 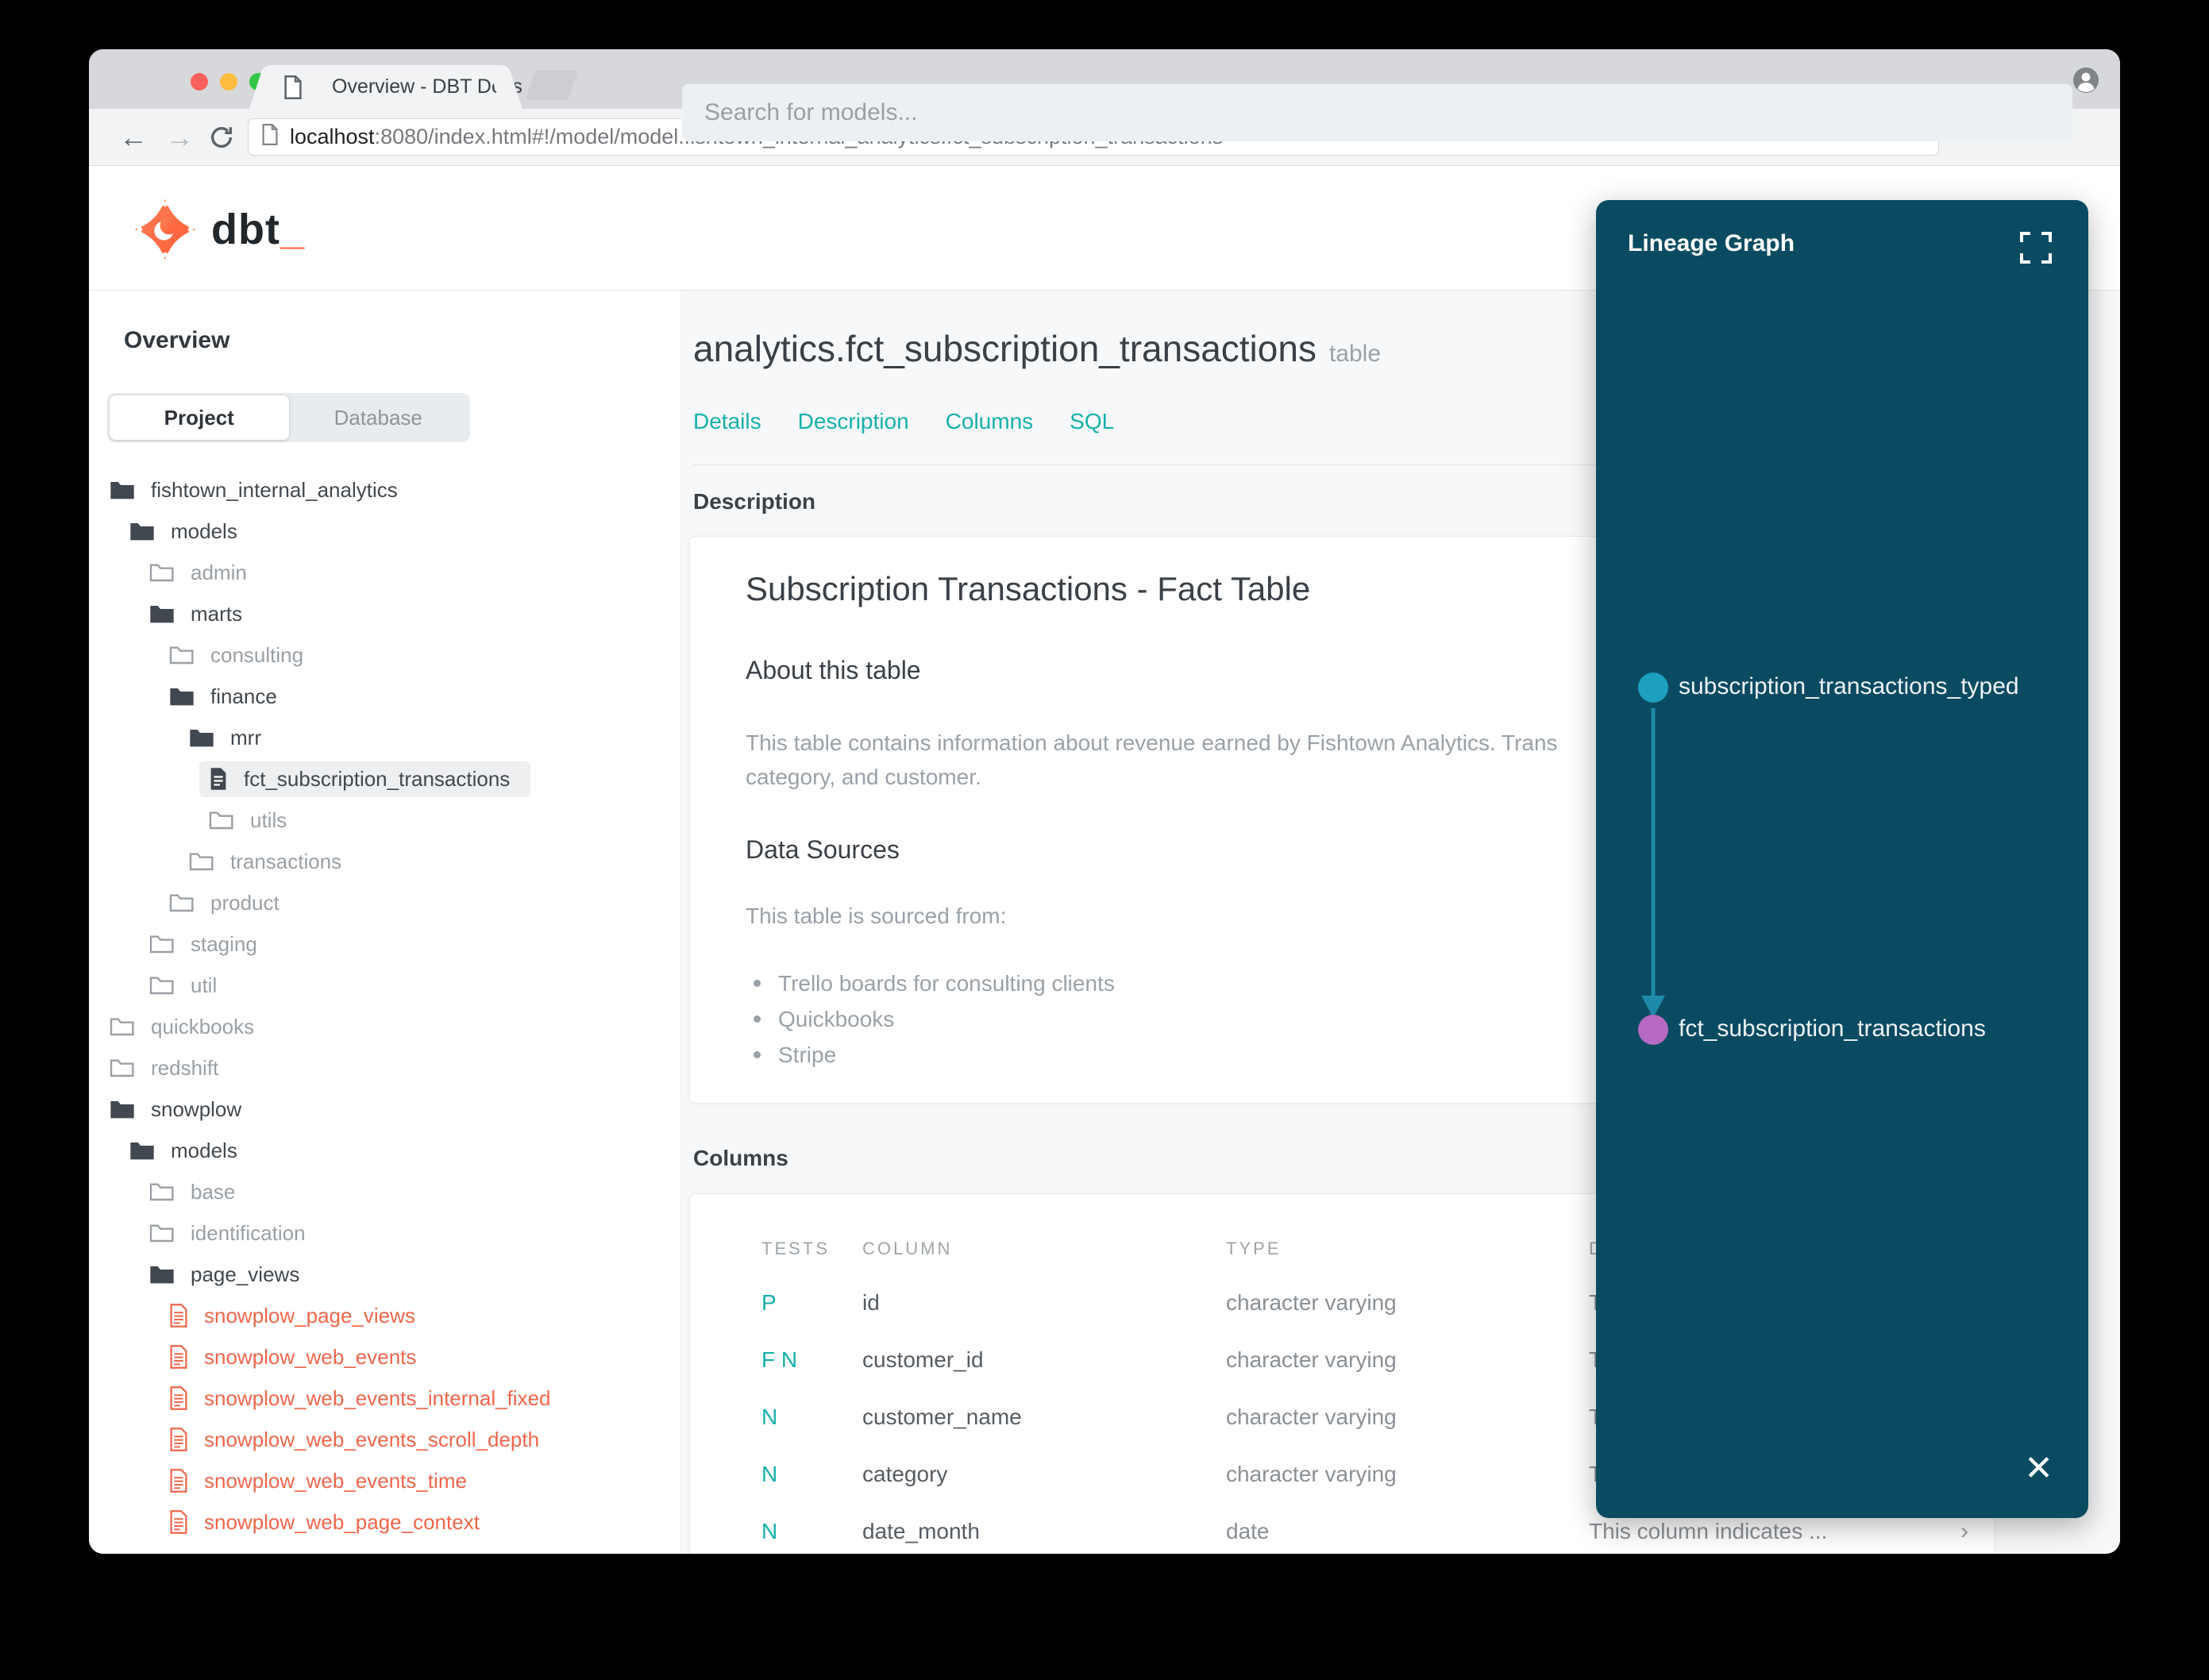 What do you see at coordinates (1092, 422) in the screenshot?
I see `model-tab-sql: SQL` at bounding box center [1092, 422].